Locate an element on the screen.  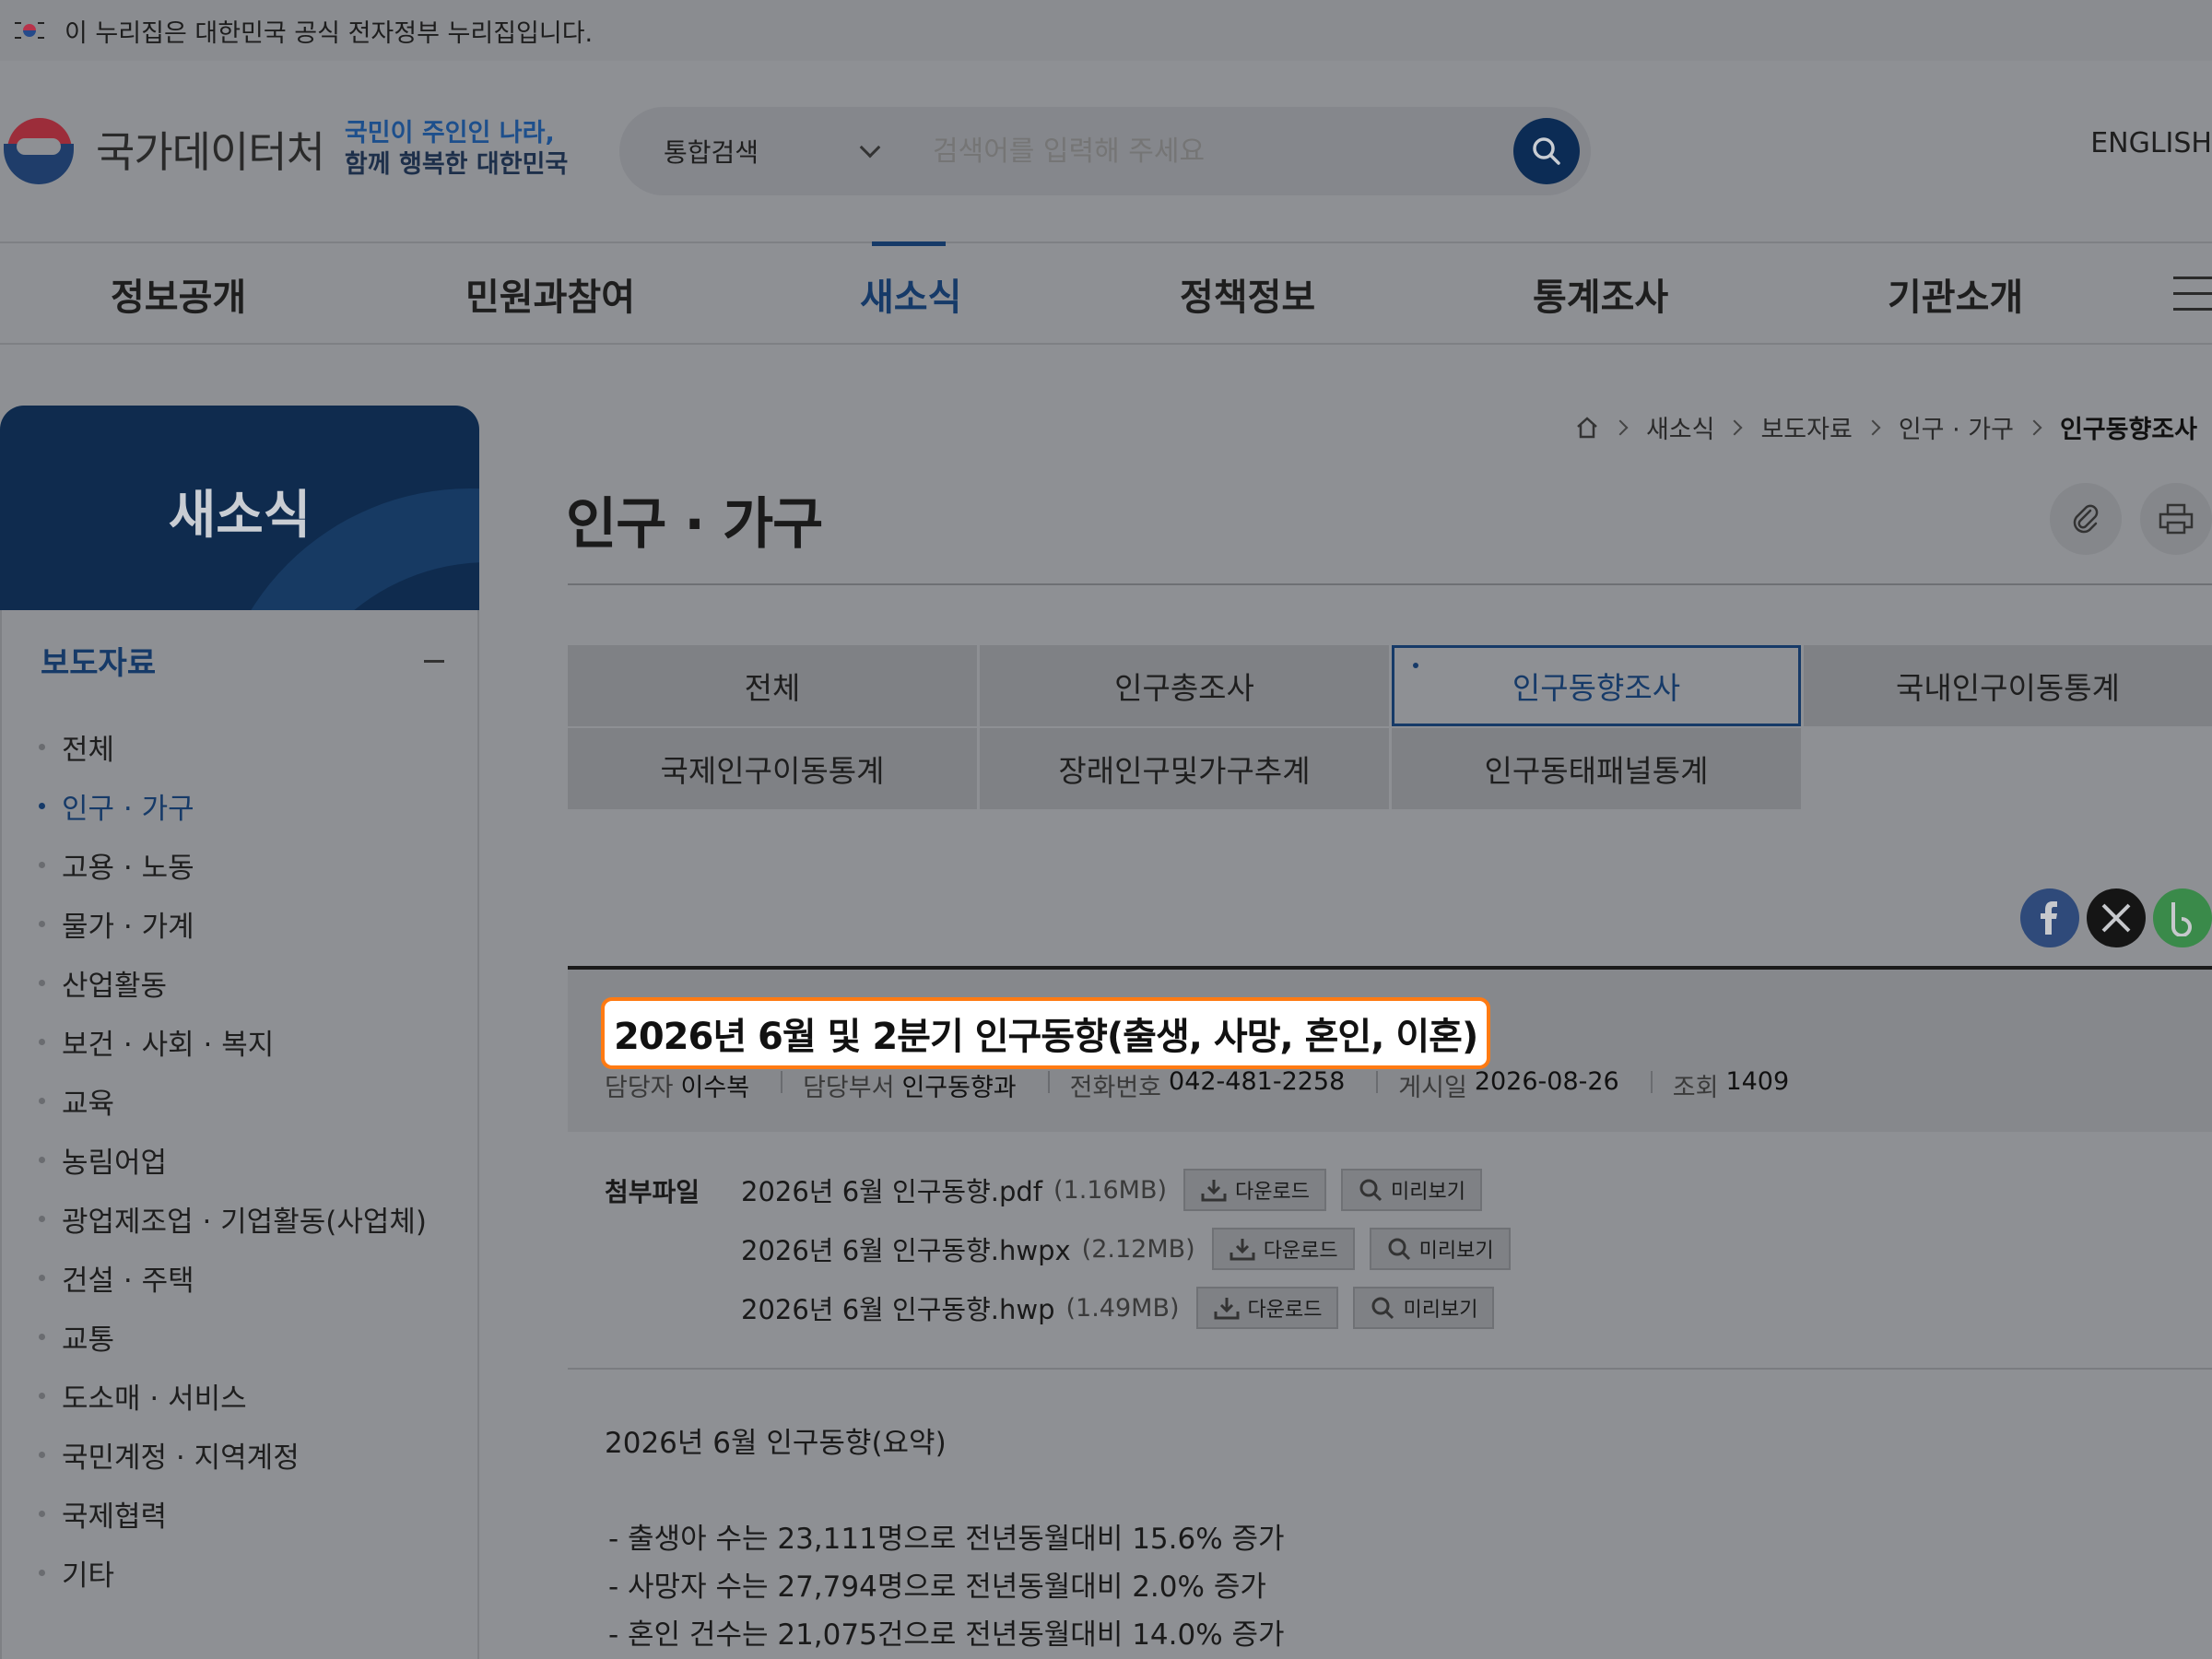
summary-line: - 혼인 건수는 21,075건으로 전년동월대비 14.0% 증가 is located at coordinates (946, 1635).